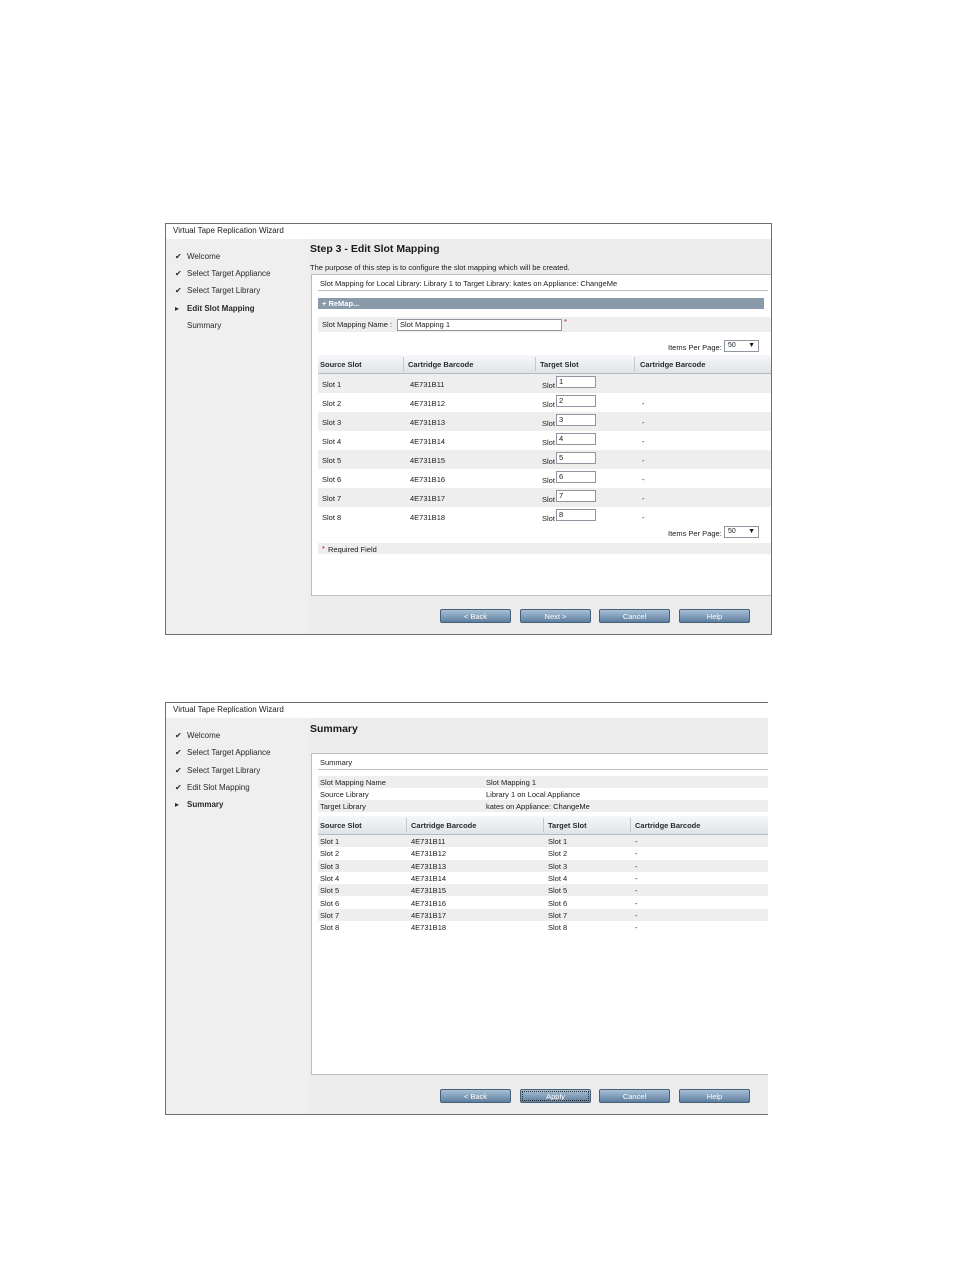  I want to click on sidebar-step-edit-slot-mapping: ✔ Edit Slot Mapping, so click(212, 787).